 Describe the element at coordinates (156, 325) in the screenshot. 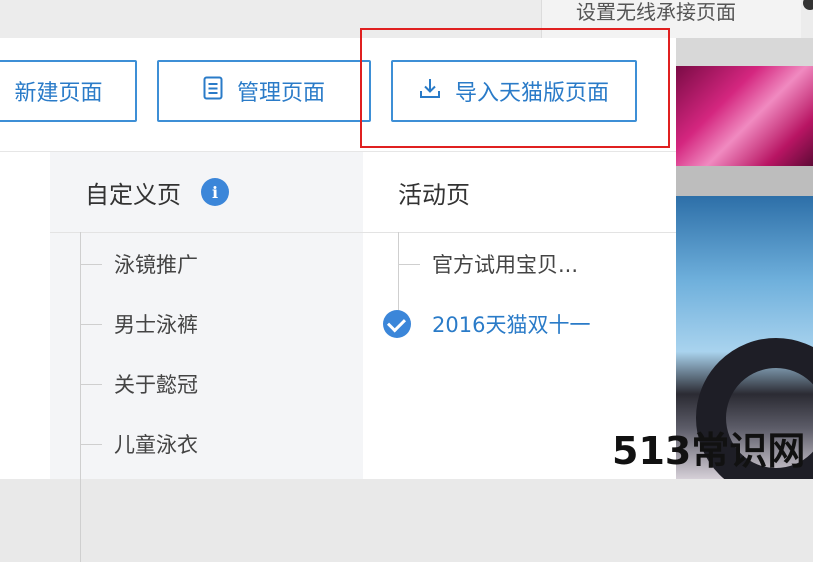

I see `custom-page-label: 男士泳裤` at that location.